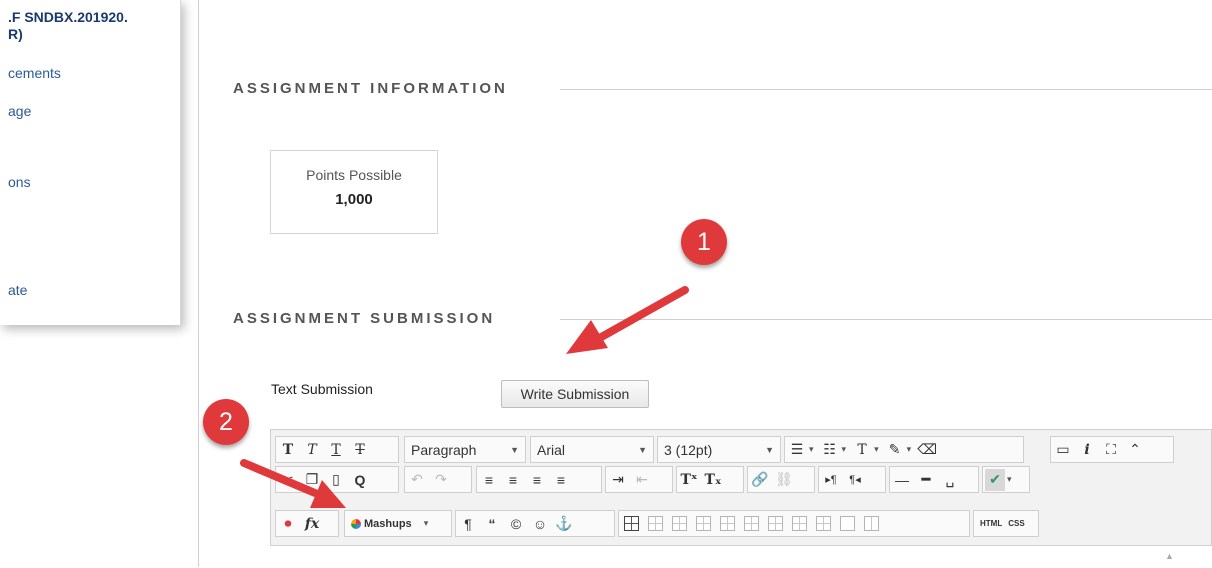 Image resolution: width=1212 pixels, height=568 pixels. What do you see at coordinates (288, 524) in the screenshot?
I see `youtube-icon: ⏺` at bounding box center [288, 524].